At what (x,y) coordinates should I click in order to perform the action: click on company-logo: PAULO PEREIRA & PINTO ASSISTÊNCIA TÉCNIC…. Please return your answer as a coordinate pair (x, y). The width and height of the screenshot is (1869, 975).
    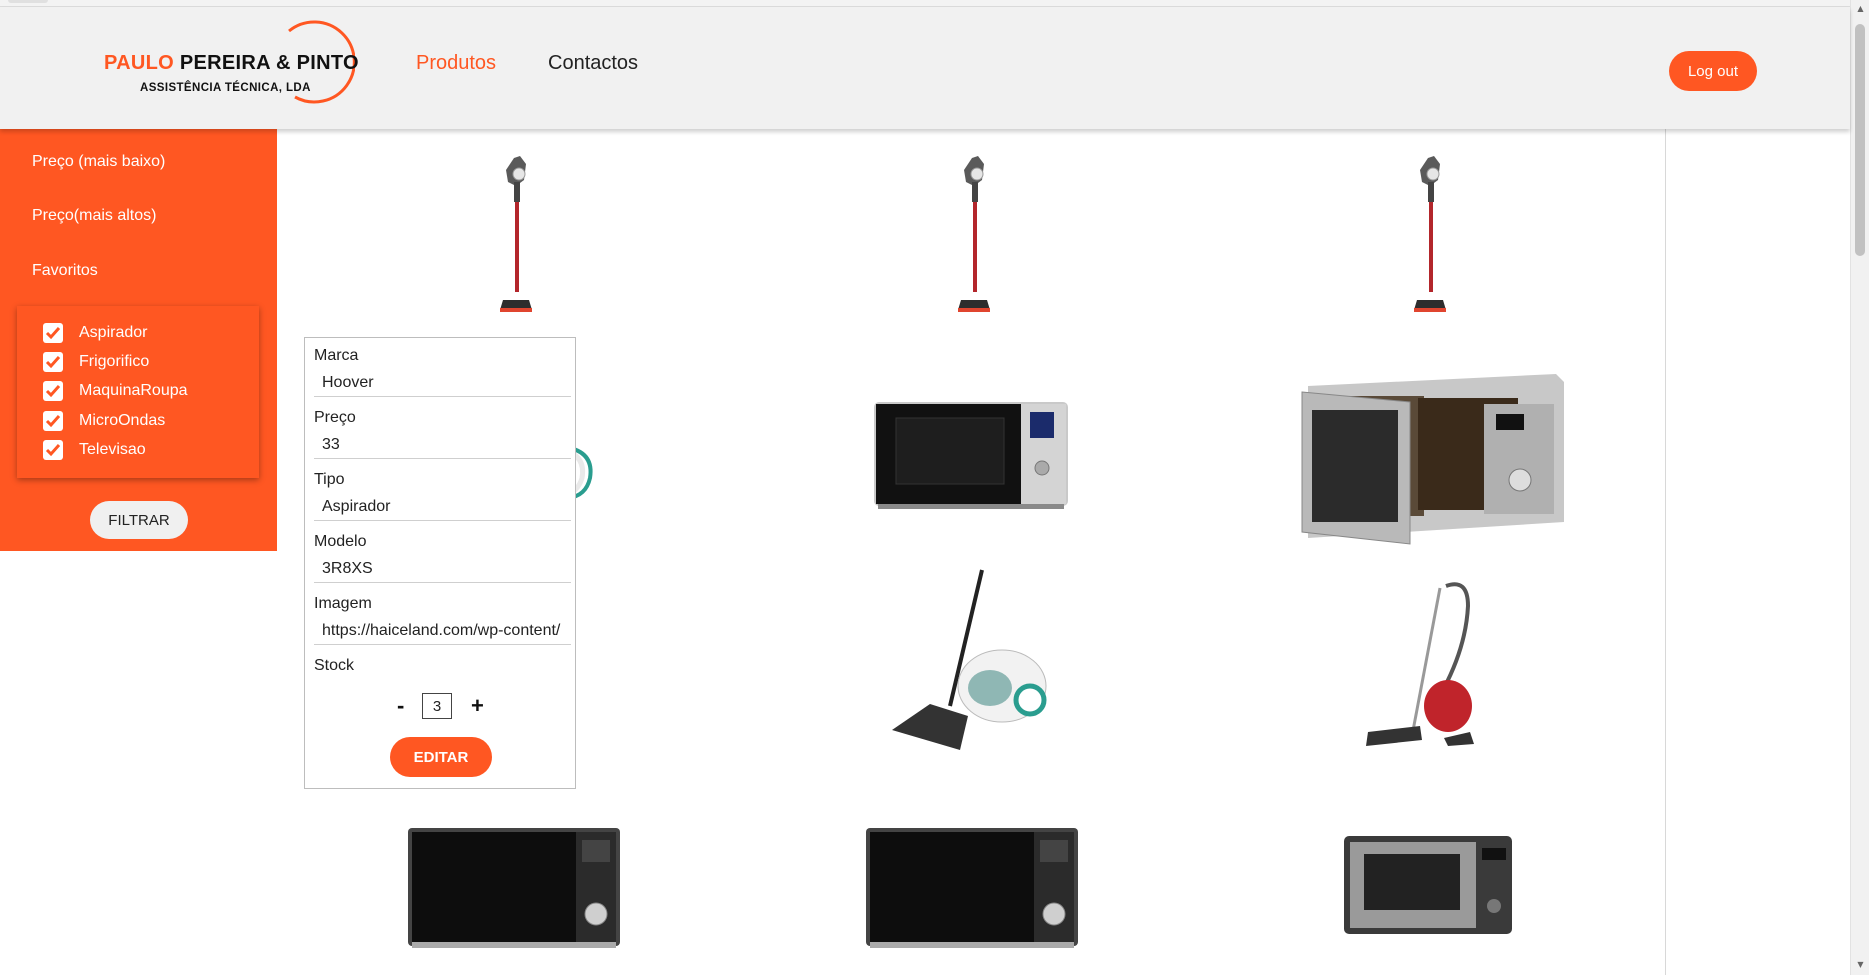
    Looking at the image, I should click on (234, 69).